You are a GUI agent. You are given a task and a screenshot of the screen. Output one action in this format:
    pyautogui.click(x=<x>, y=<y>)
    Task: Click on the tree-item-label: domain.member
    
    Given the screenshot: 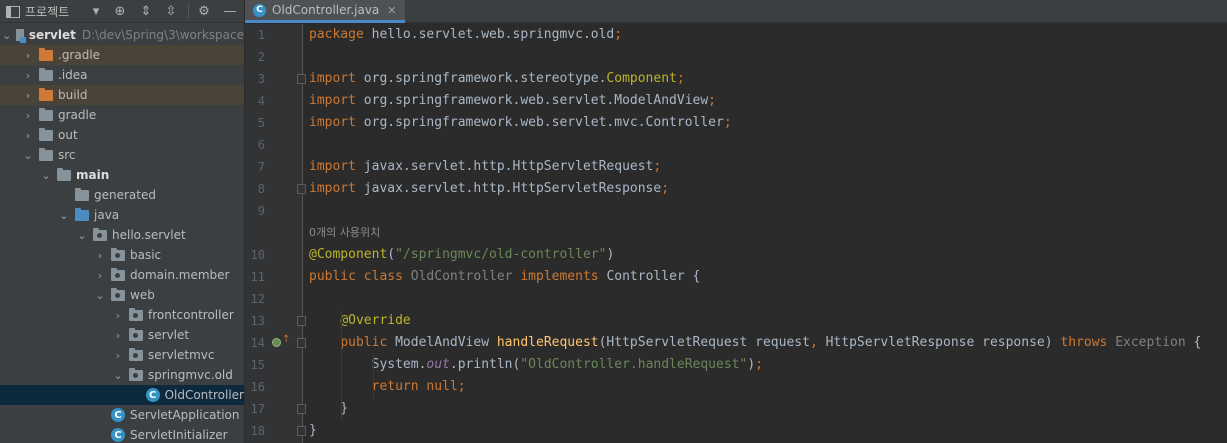 What is the action you would take?
    pyautogui.click(x=180, y=275)
    